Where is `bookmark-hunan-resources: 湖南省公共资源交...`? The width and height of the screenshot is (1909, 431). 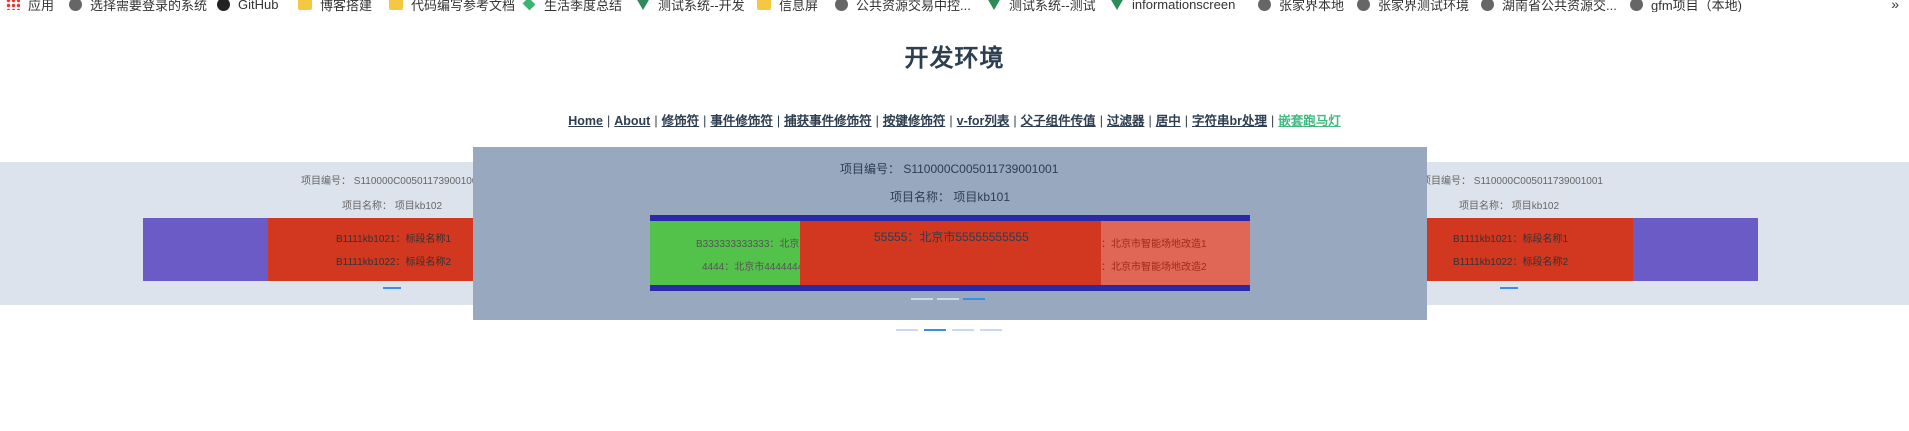
bookmark-hunan-resources: 湖南省公共资源交... is located at coordinates (1549, 6).